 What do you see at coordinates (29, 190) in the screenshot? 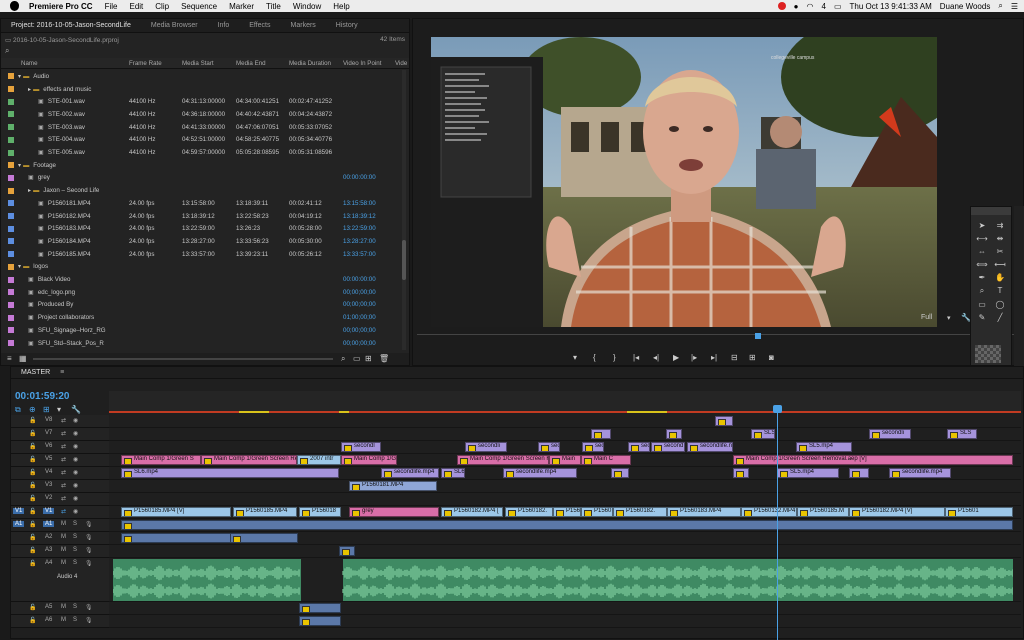
I see `disclosure-closed-icon: ▸` at bounding box center [29, 190].